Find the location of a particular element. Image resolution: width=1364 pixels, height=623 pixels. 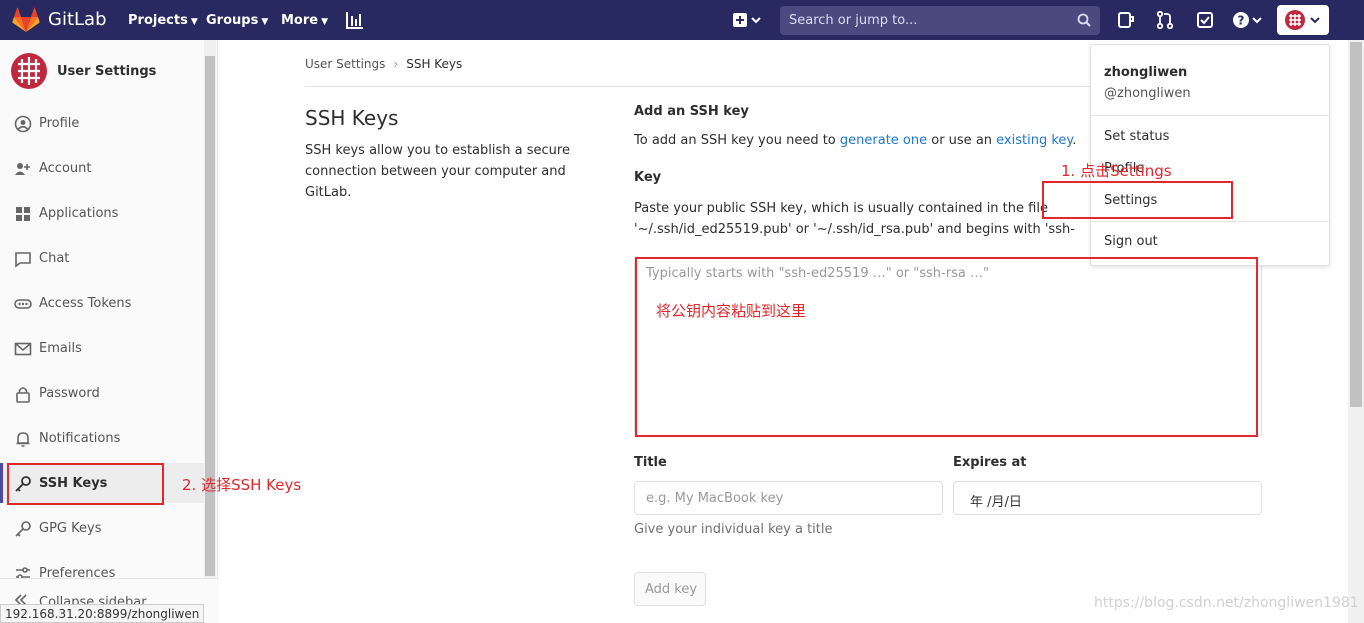

sidebar-item-applications: Applications is located at coordinates (102, 213).